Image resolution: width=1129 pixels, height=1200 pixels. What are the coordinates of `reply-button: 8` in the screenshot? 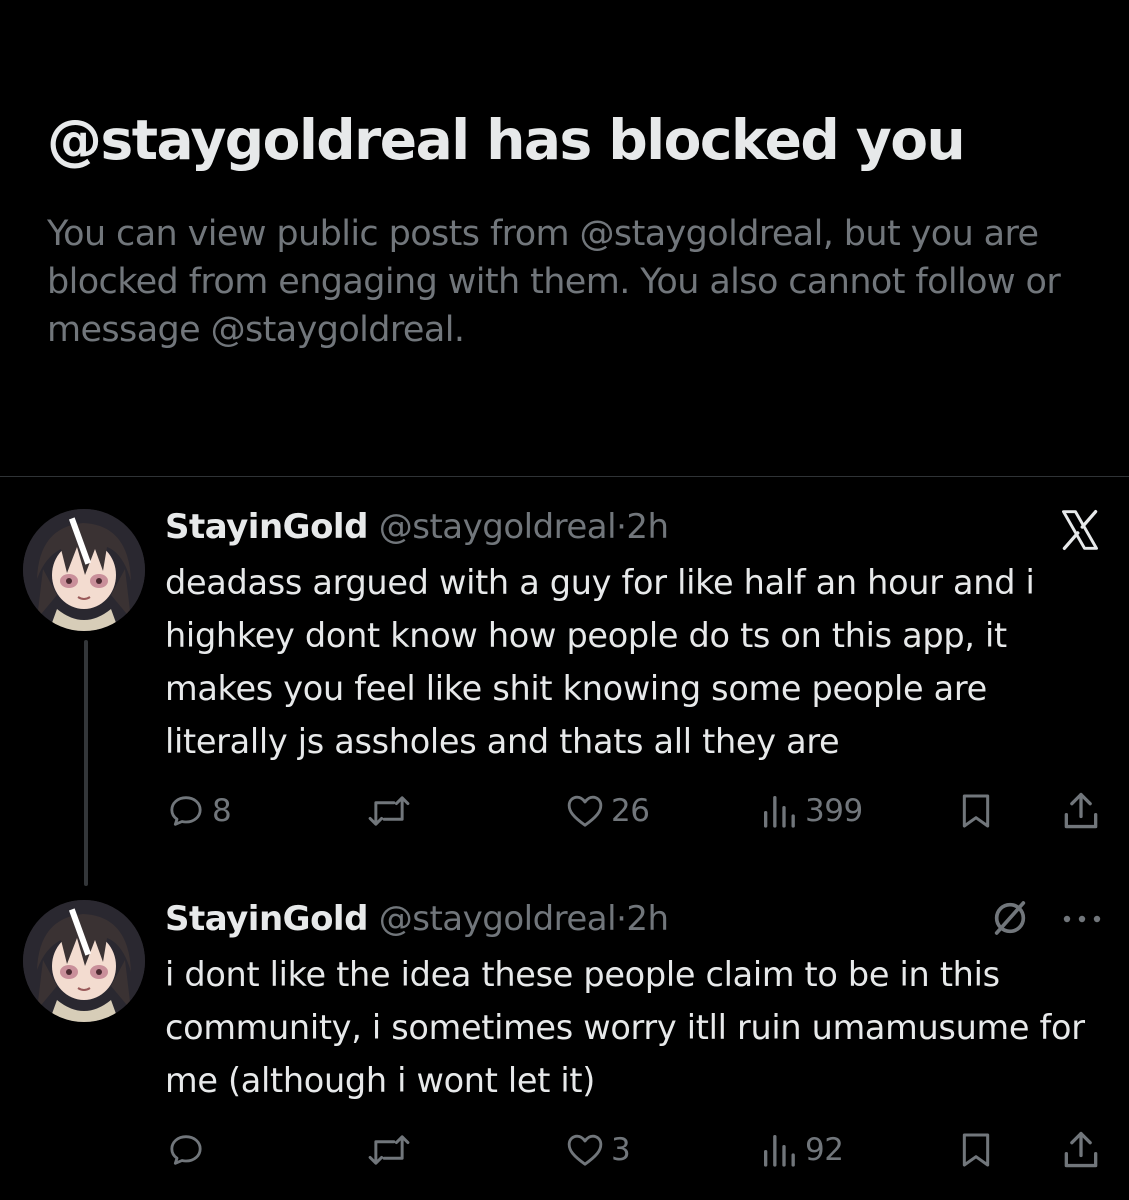 It's located at (199, 811).